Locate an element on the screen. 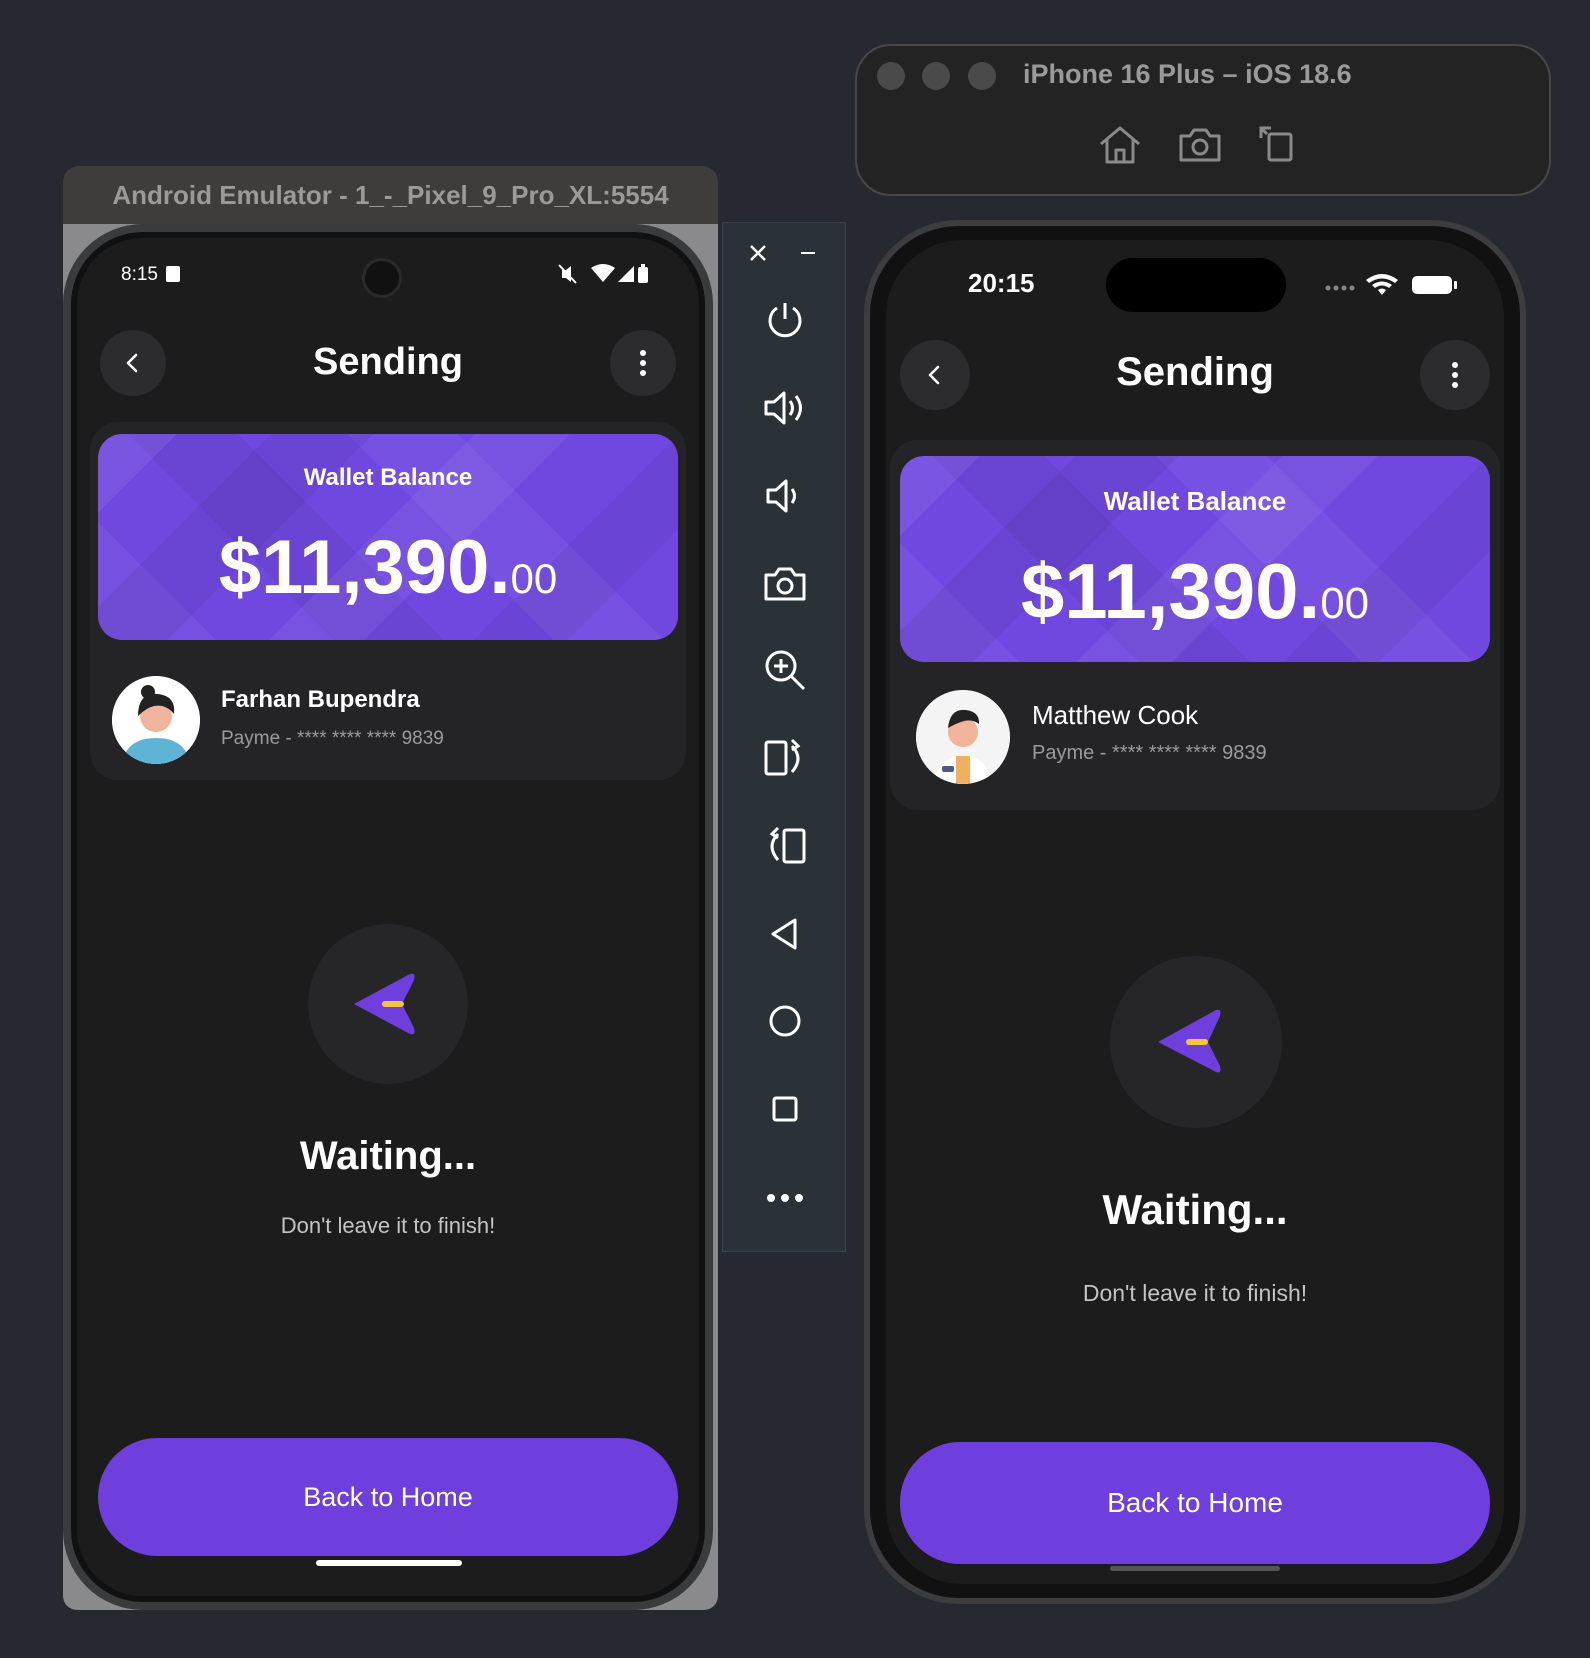  rotate-left-button is located at coordinates (785, 758).